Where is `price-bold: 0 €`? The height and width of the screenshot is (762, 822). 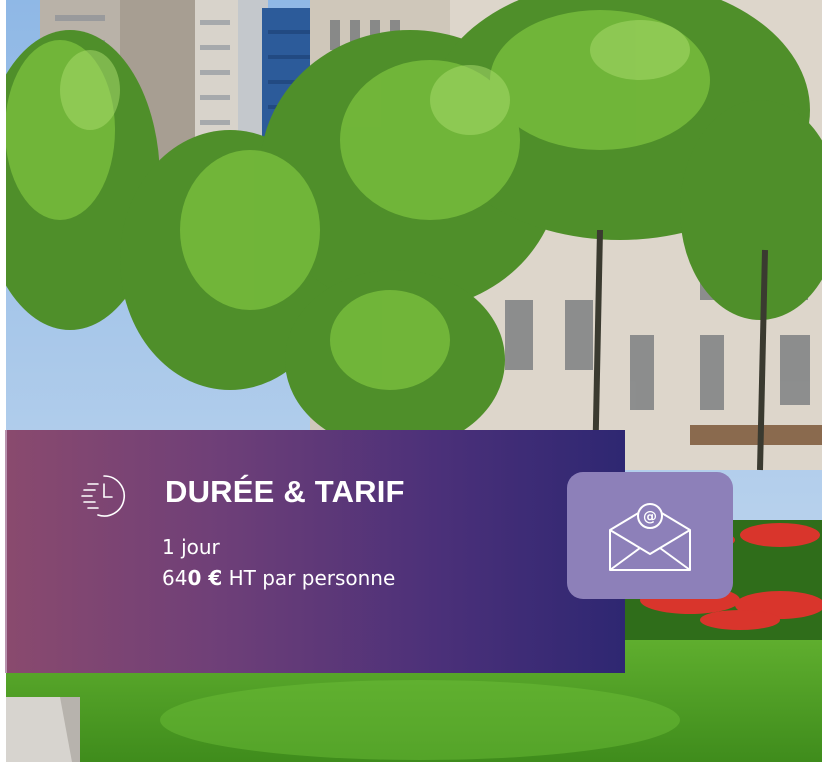 price-bold: 0 € is located at coordinates (205, 578).